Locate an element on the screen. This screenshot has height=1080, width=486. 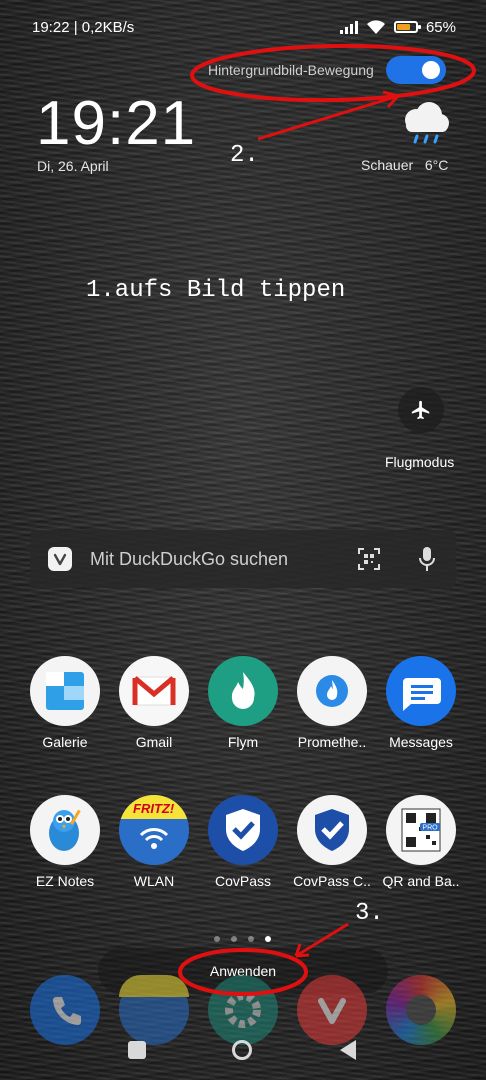
app-covpass-check: CovPass C.. is located at coordinates (332, 842).